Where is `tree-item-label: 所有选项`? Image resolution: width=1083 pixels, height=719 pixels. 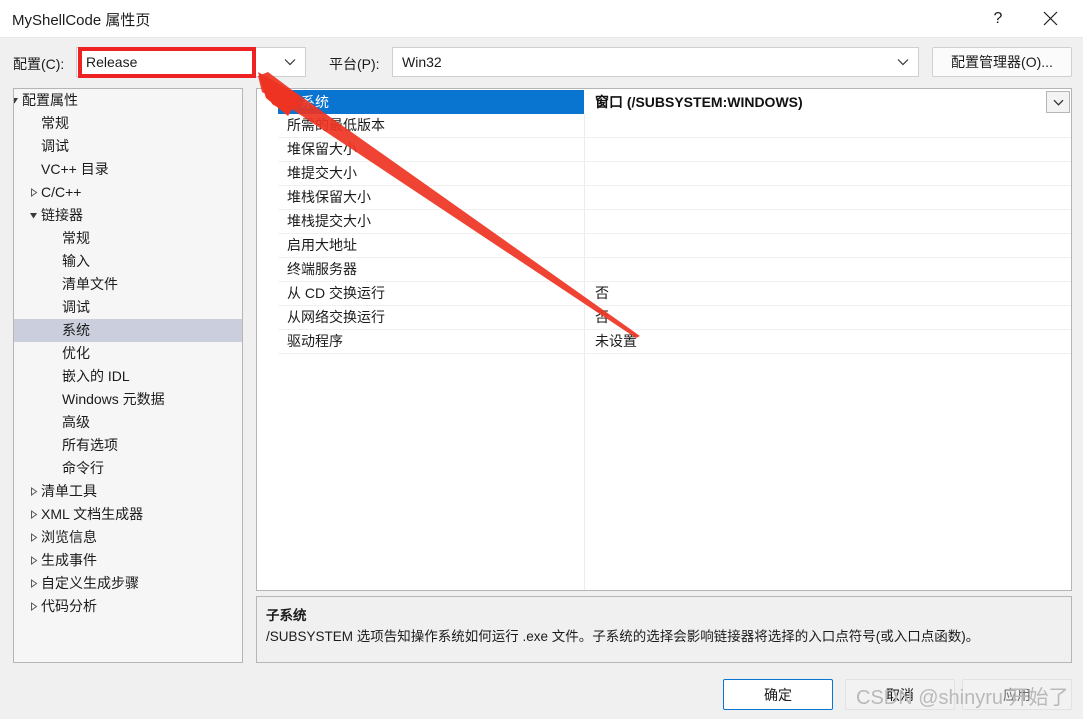
tree-item-label: 所有选项 is located at coordinates (90, 445).